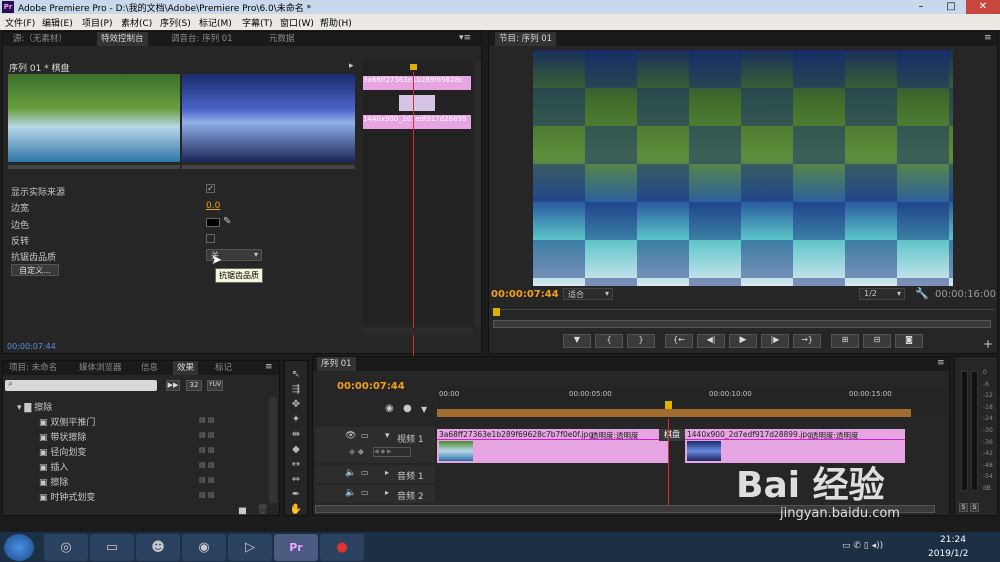 This screenshot has width=1000, height=562. I want to click on tray-icons: ▭ ✆ ▯ ◂)), so click(862, 546).